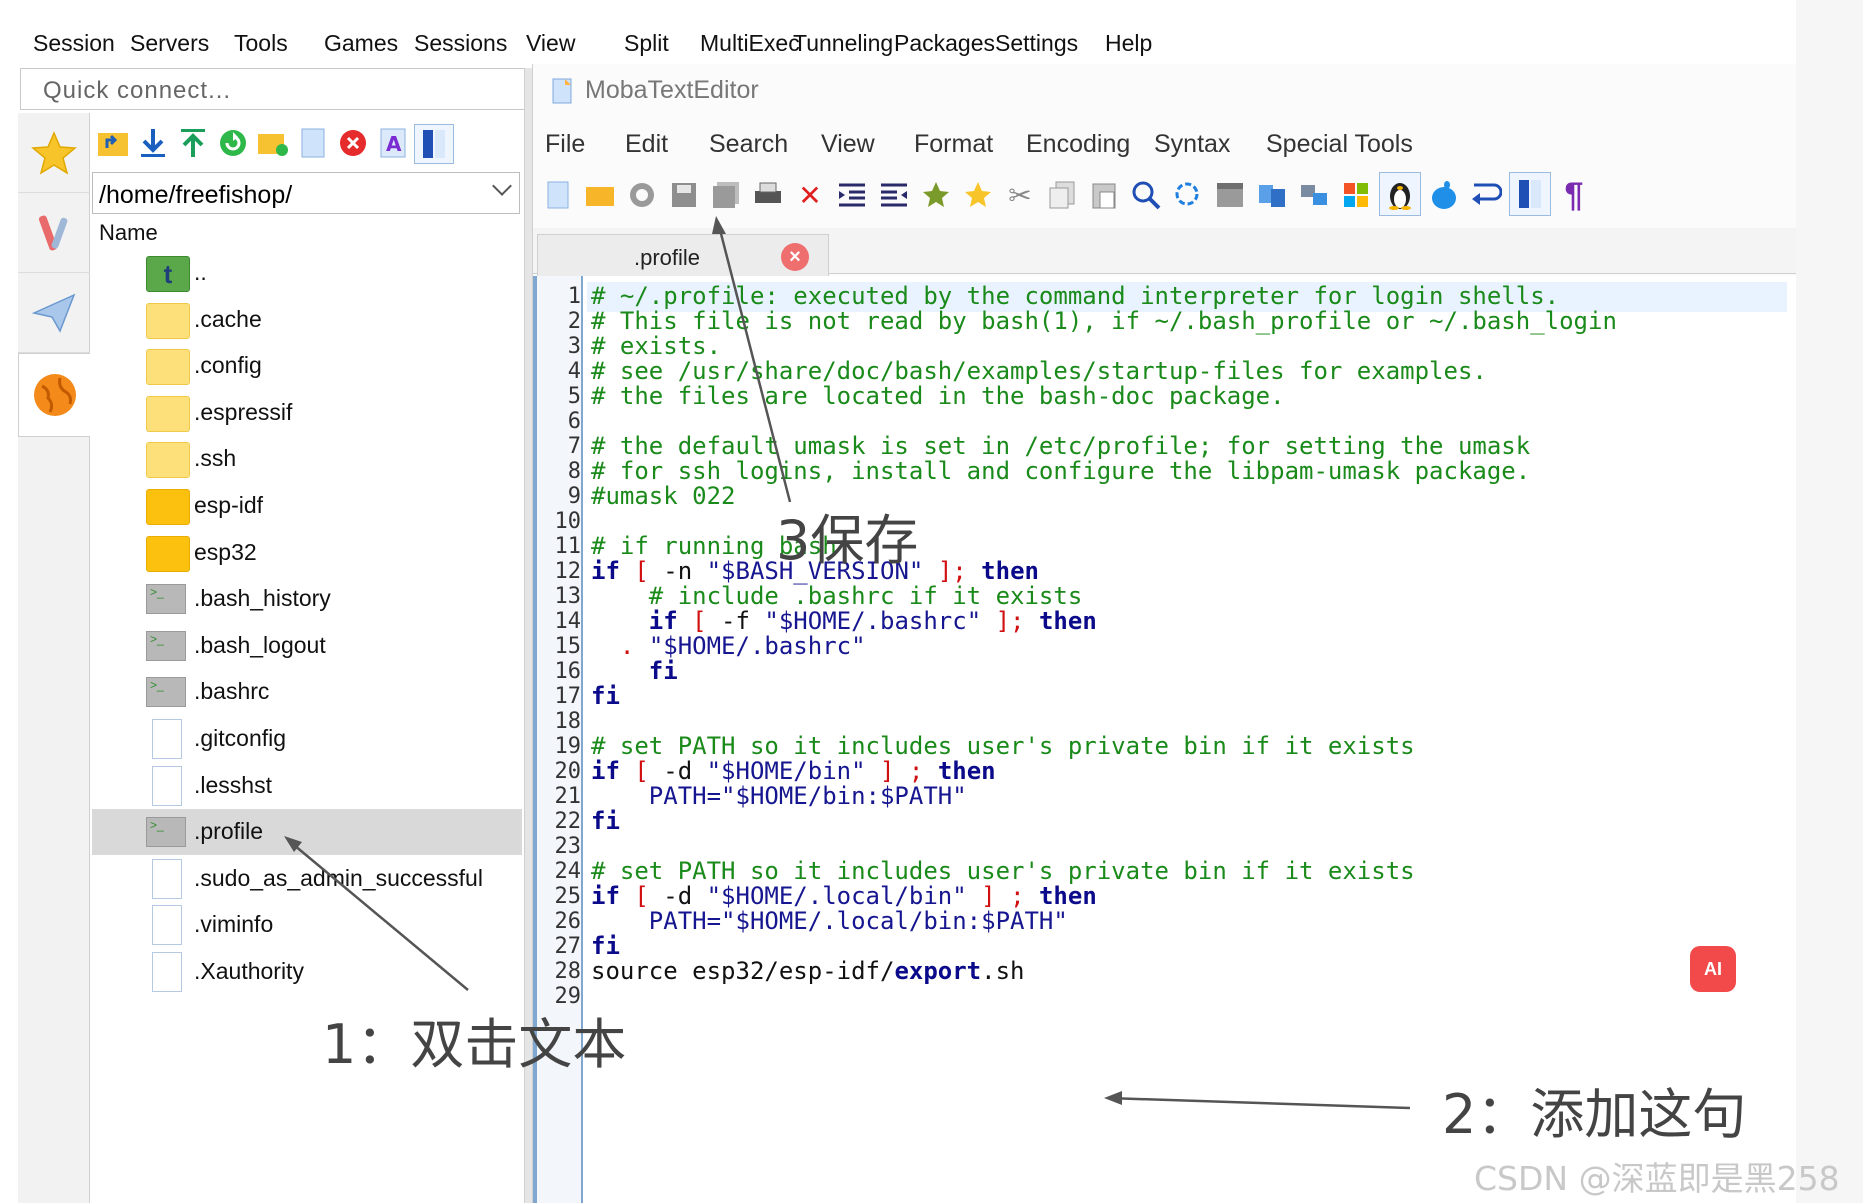 The image size is (1863, 1203). I want to click on ai-assistant-button: AI, so click(1713, 969).